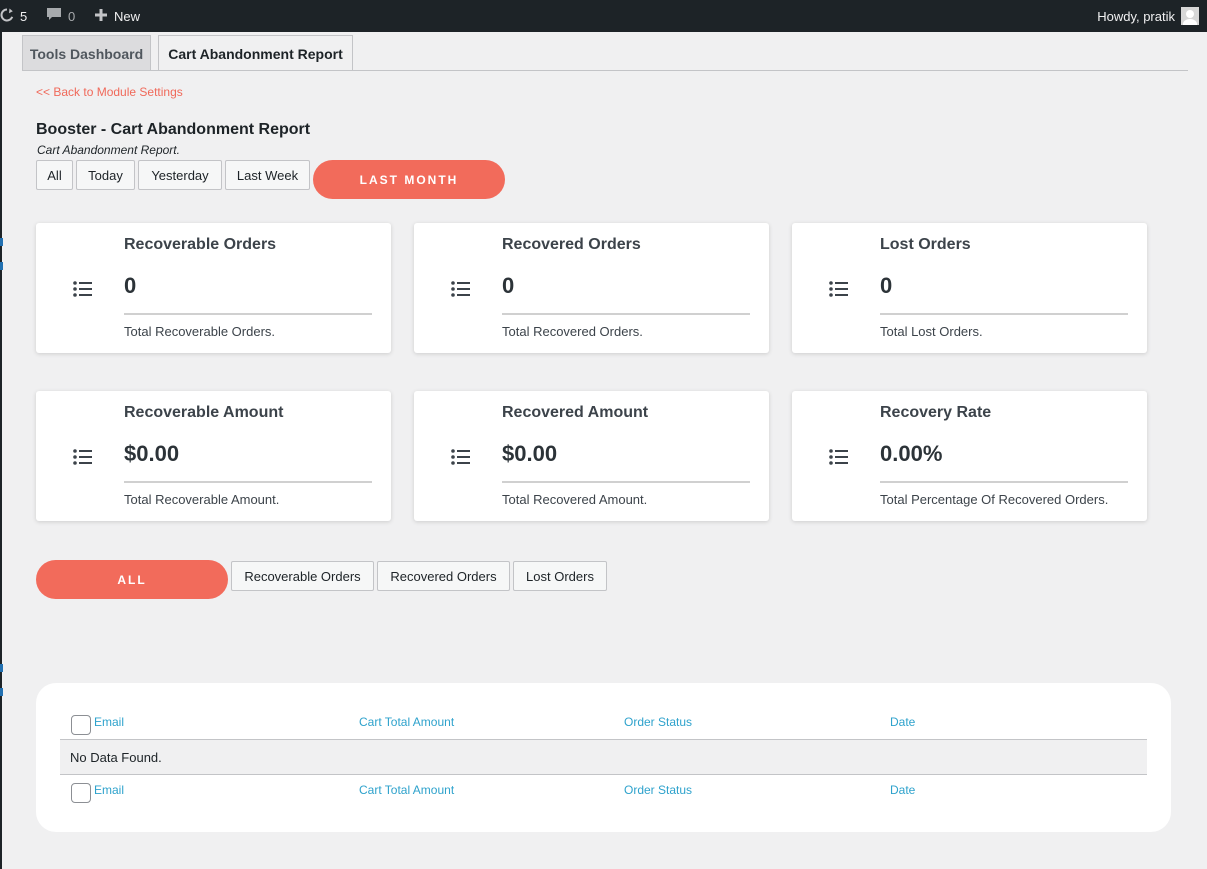  Describe the element at coordinates (575, 412) in the screenshot. I see `card-title: Recovered Amount` at that location.